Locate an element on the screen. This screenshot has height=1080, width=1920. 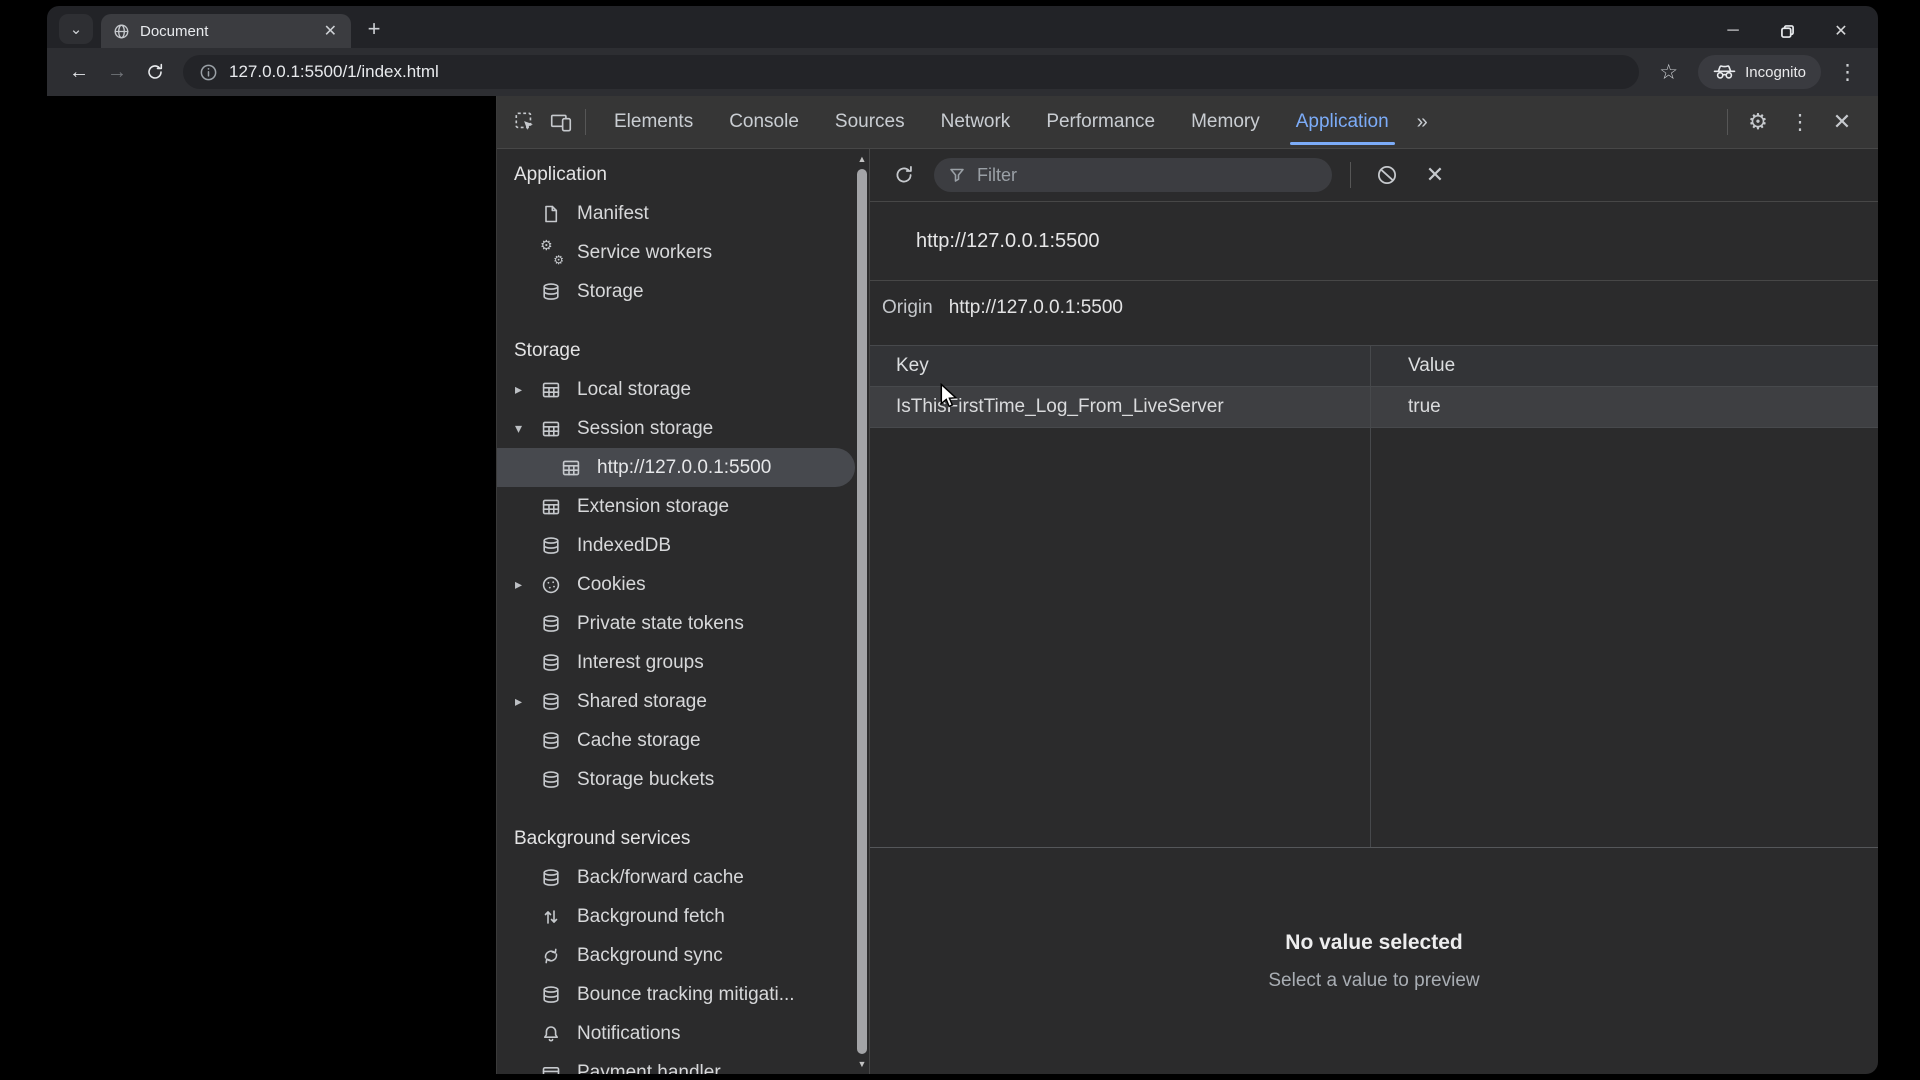
minimize-button: ─ is located at coordinates (1733, 31).